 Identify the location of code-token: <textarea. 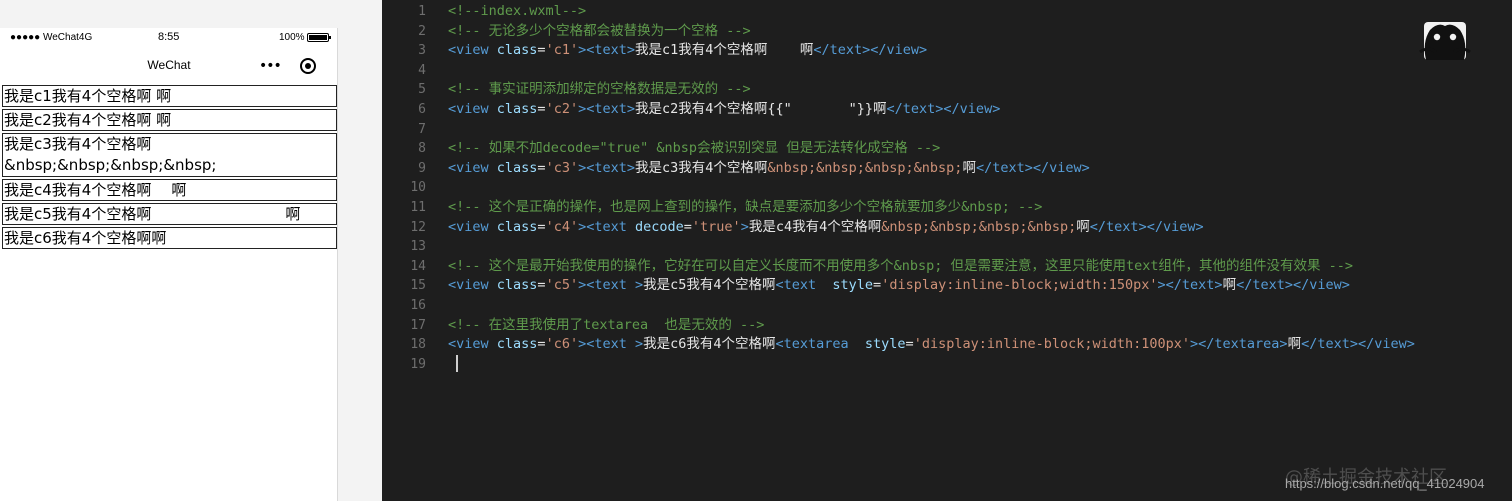
(820, 344).